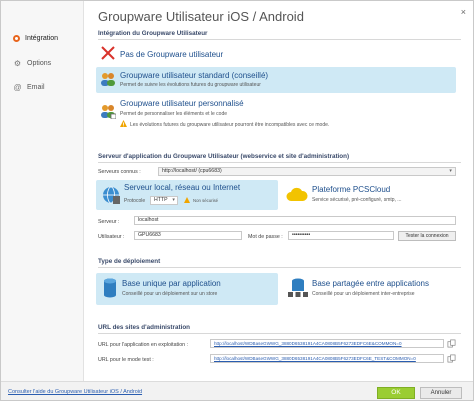 This screenshot has height=401, width=474. What do you see at coordinates (110, 288) in the screenshot?
I see `database-icon` at bounding box center [110, 288].